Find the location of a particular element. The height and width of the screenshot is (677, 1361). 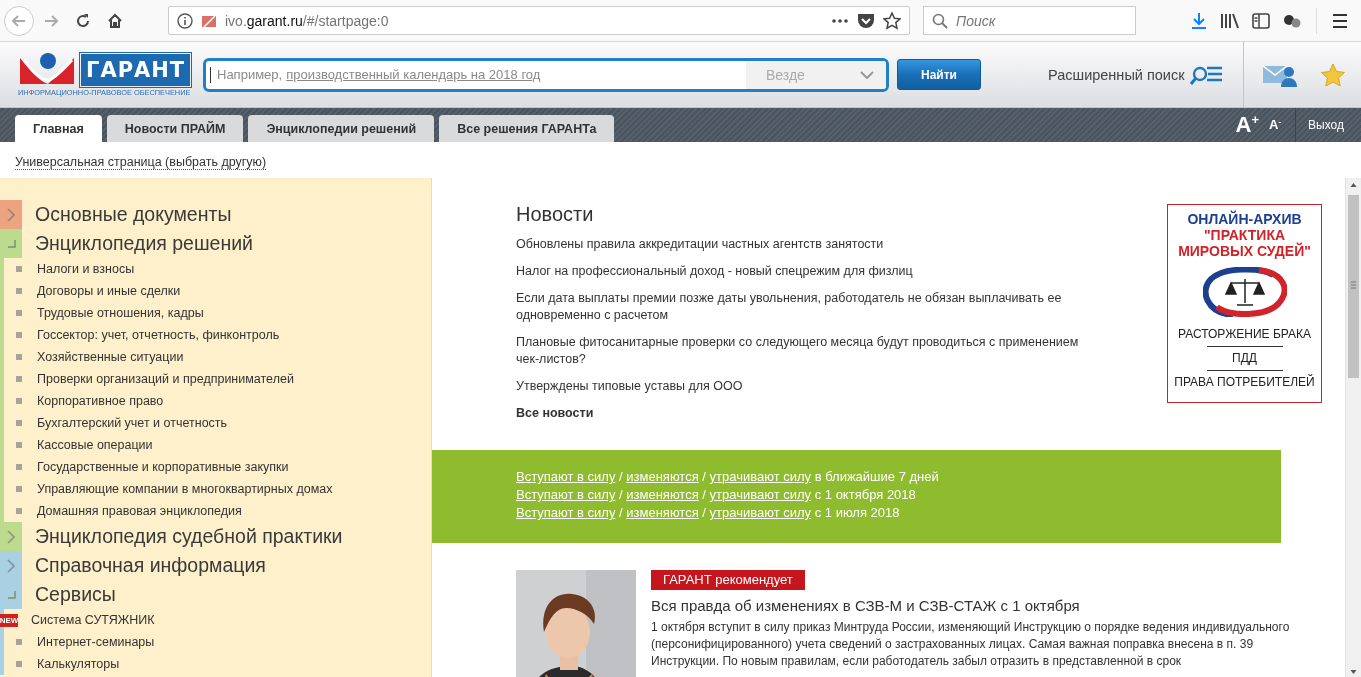

section-title: Энциклопедия судебной практики is located at coordinates (189, 536).